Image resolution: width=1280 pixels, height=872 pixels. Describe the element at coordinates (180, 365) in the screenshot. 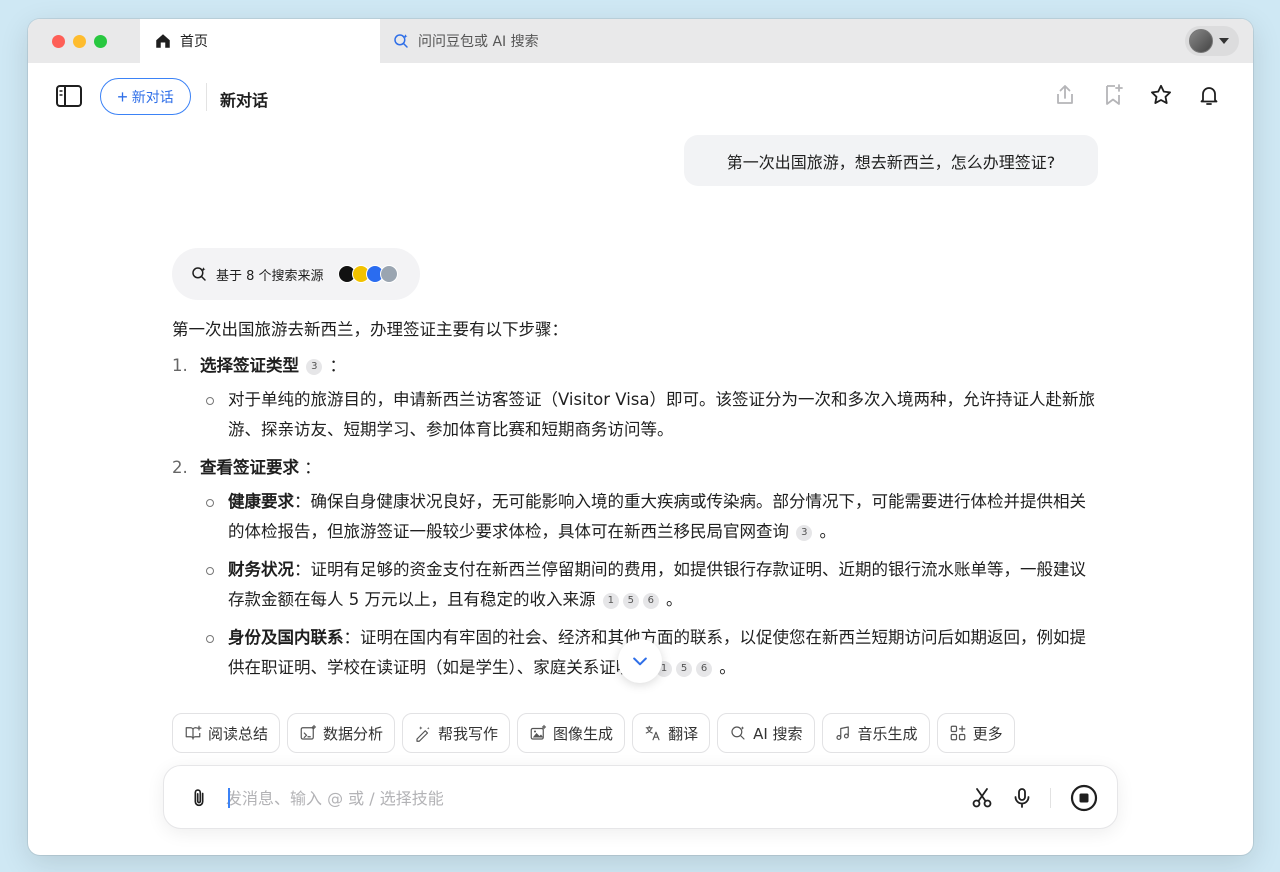

I see `step-number: 1.` at that location.